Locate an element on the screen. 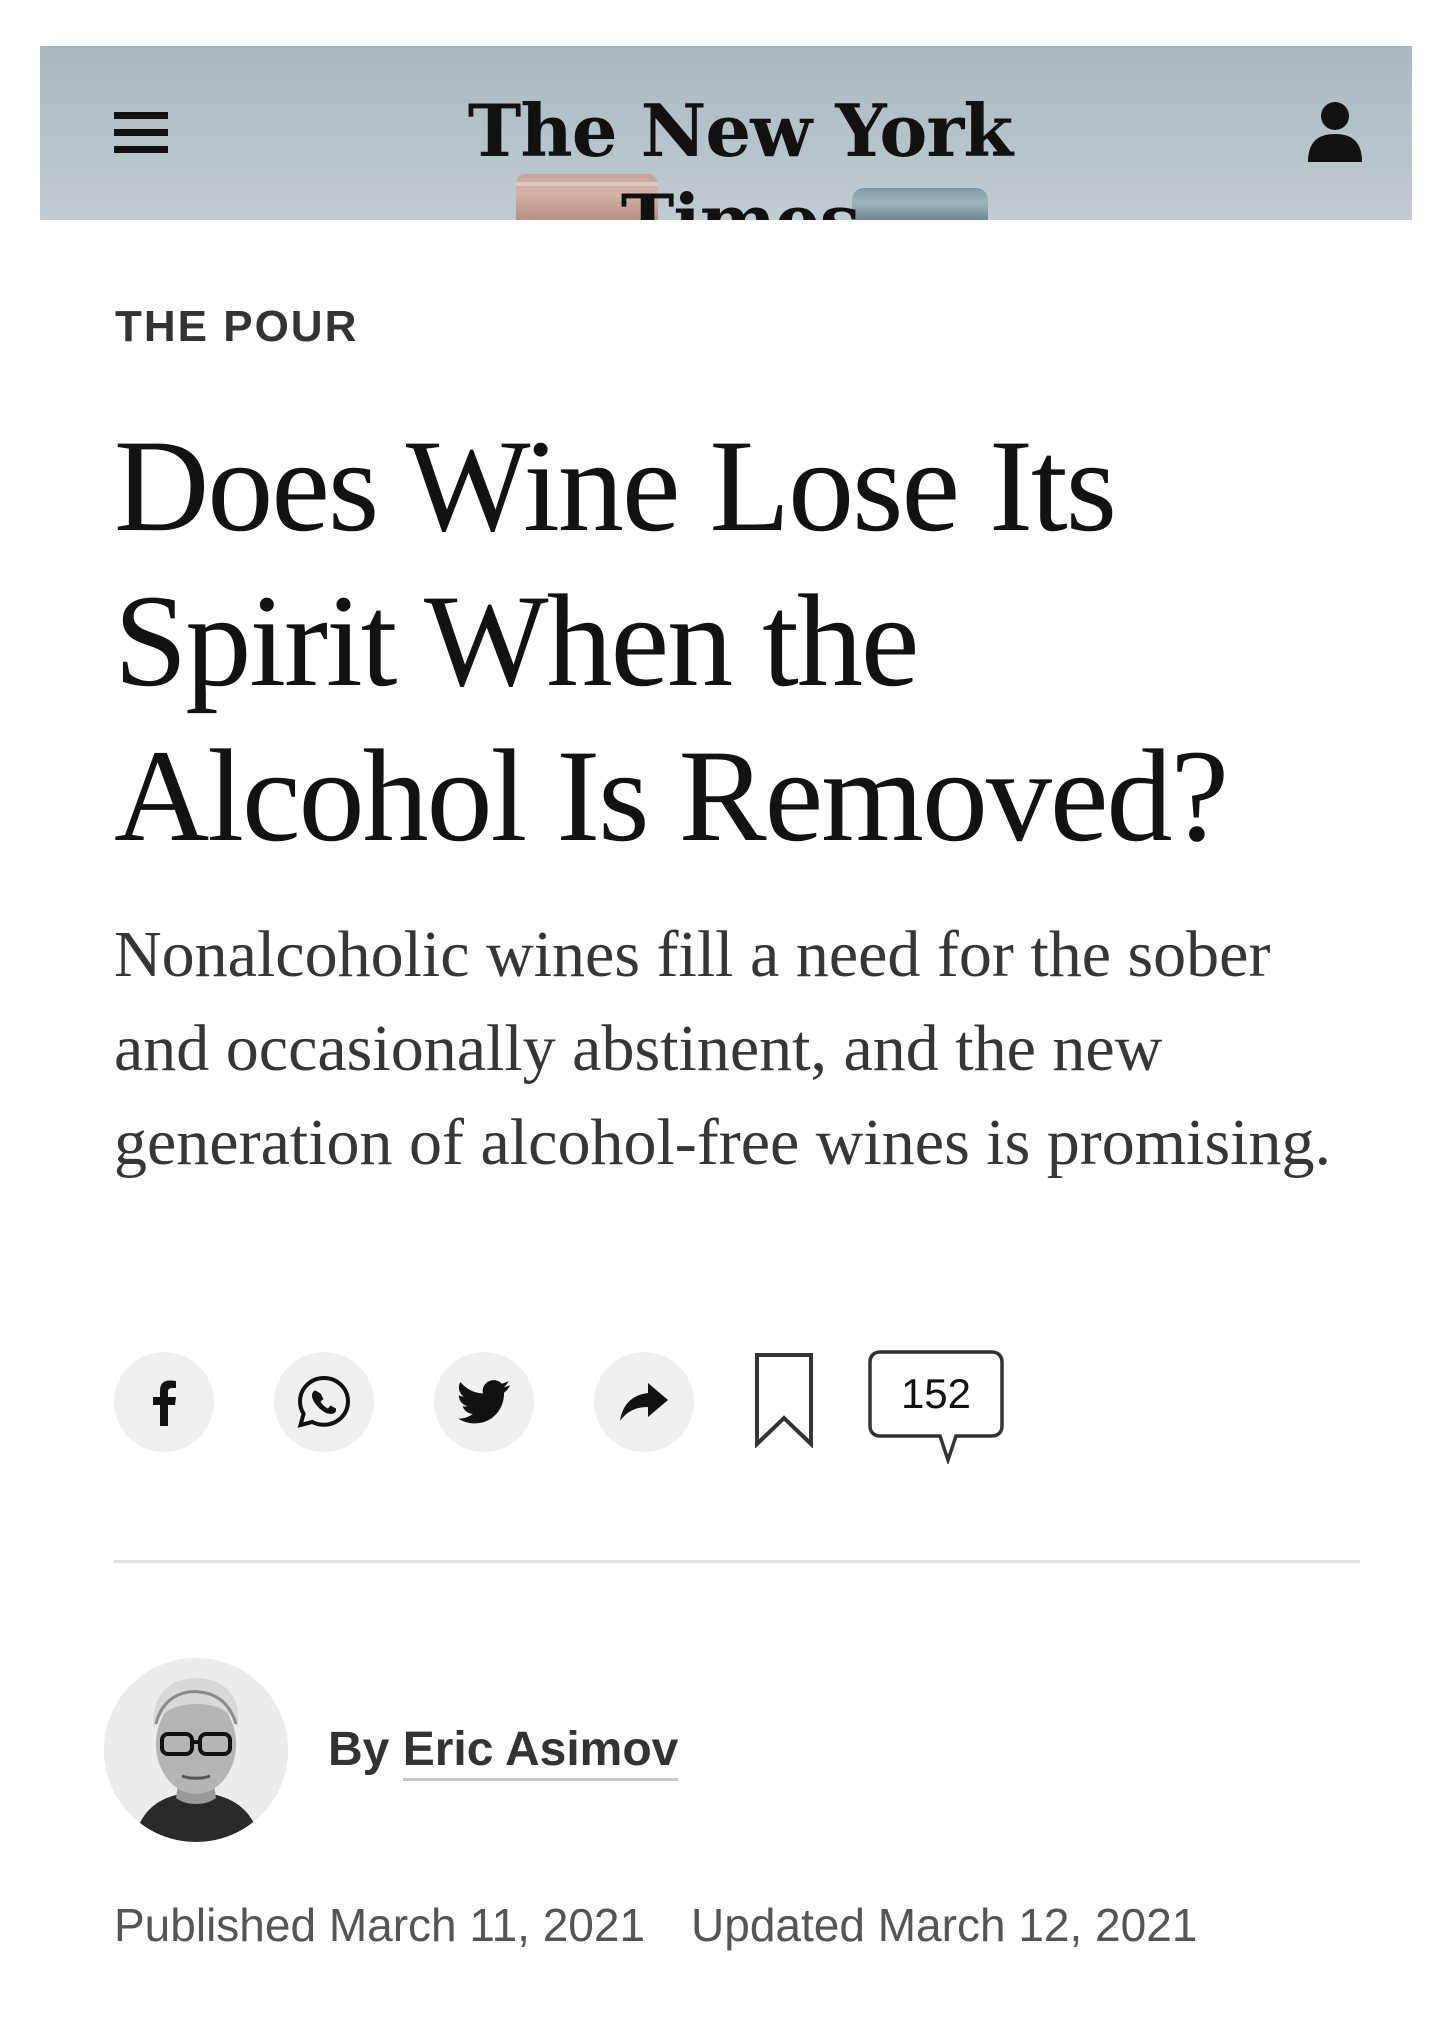  byline: By Eric Asimov is located at coordinates (503, 1751).